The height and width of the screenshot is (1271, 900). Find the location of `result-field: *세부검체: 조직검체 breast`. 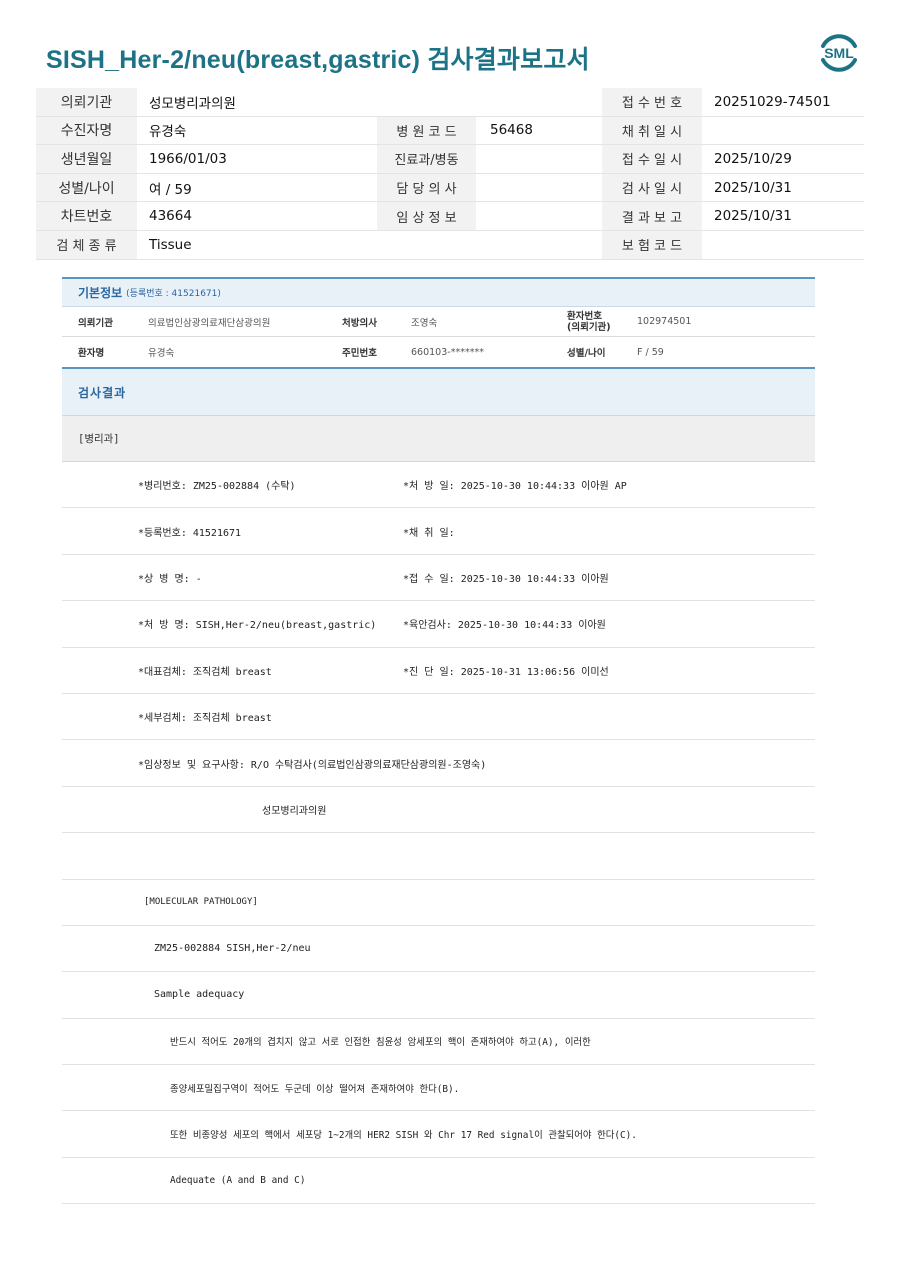

result-field: *세부검체: 조직검체 breast is located at coordinates (205, 719).